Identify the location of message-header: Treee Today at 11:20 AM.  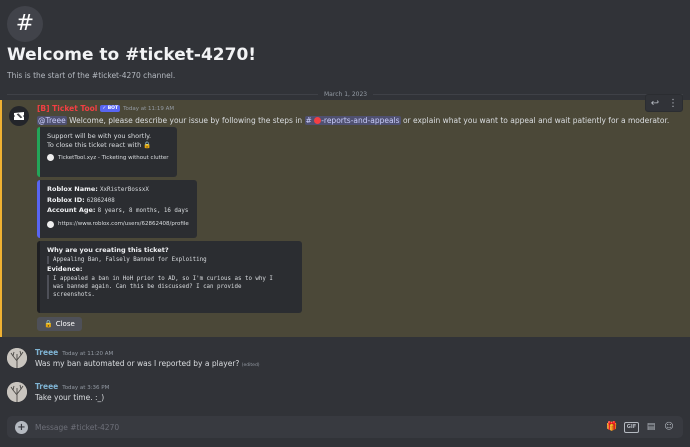
(74, 352).